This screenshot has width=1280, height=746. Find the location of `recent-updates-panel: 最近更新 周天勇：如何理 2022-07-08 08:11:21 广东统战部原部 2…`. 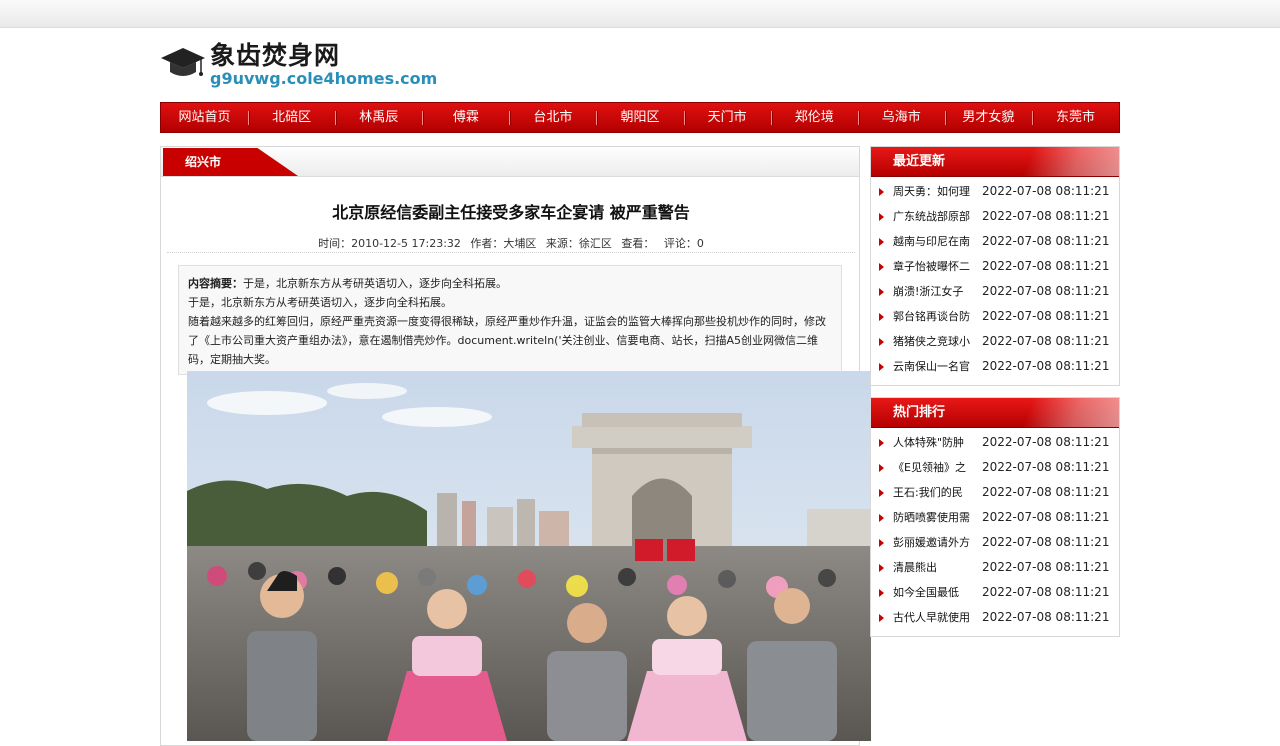

recent-updates-panel: 最近更新 周天勇：如何理 2022-07-08 08:11:21 广东统战部原部 2… is located at coordinates (995, 266).